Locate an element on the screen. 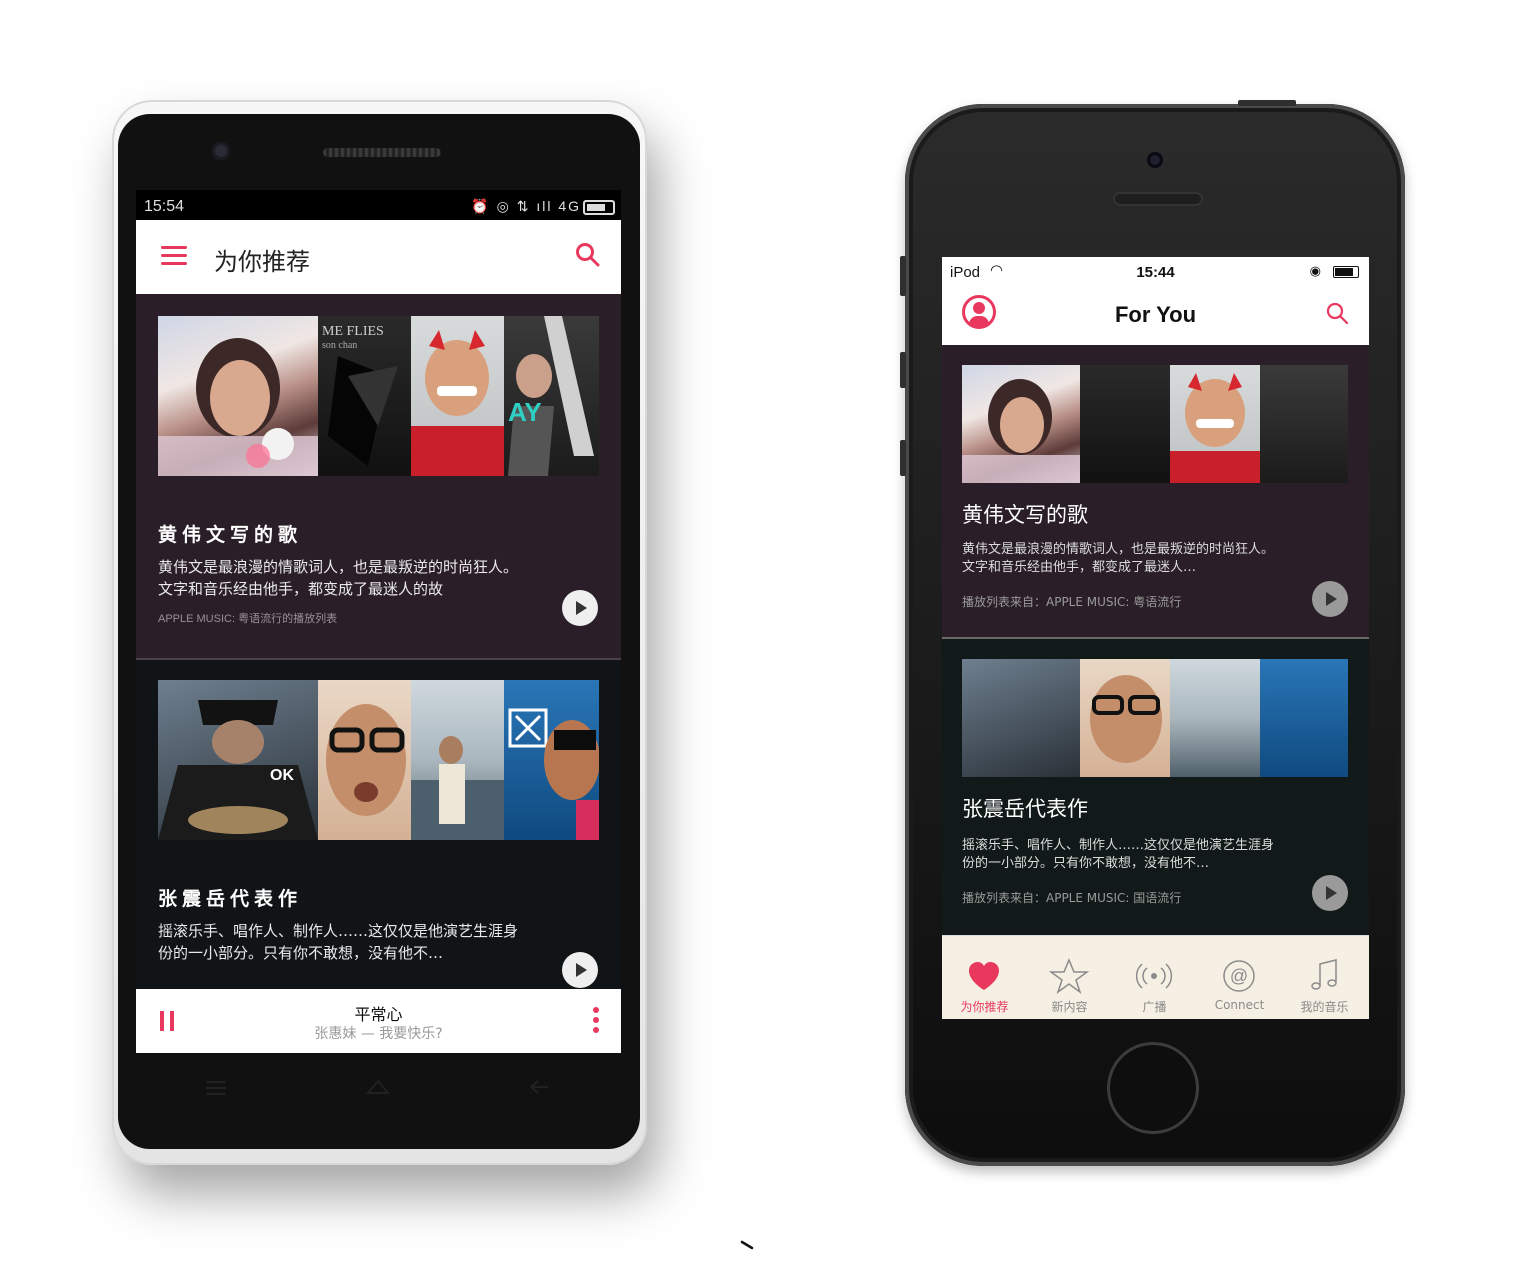 The width and height of the screenshot is (1516, 1280). more-vert-icon is located at coordinates (596, 1020).